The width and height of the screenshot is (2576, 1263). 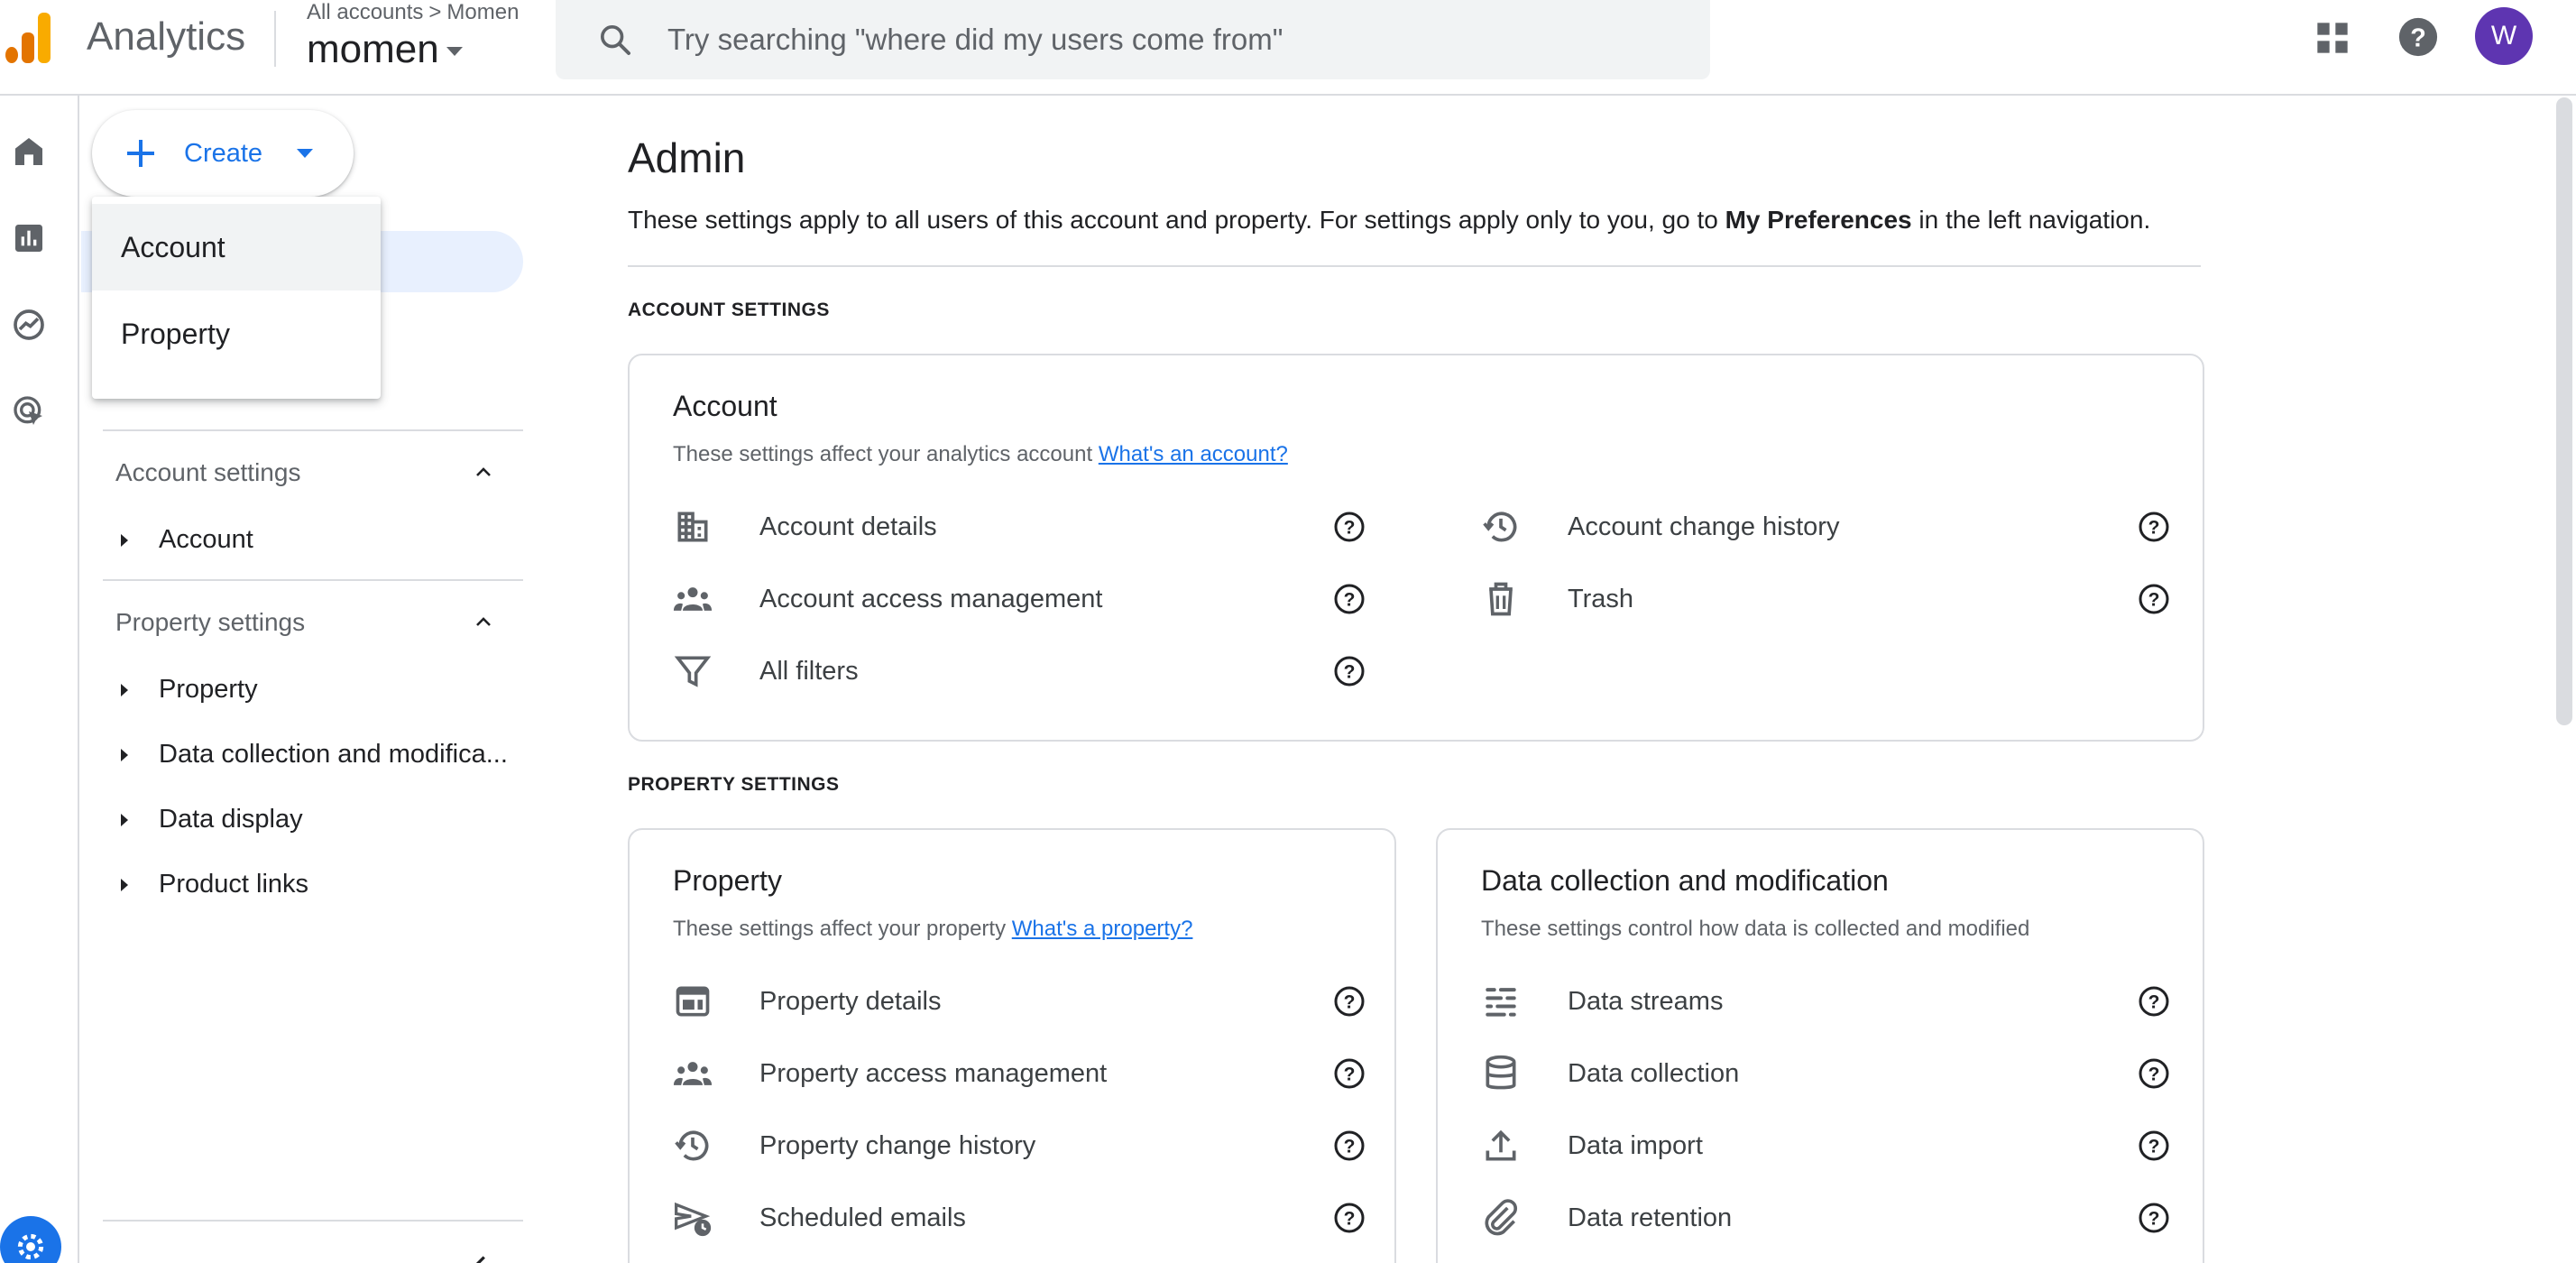 I want to click on data-streams-row: Data streams ?, so click(x=1825, y=1001).